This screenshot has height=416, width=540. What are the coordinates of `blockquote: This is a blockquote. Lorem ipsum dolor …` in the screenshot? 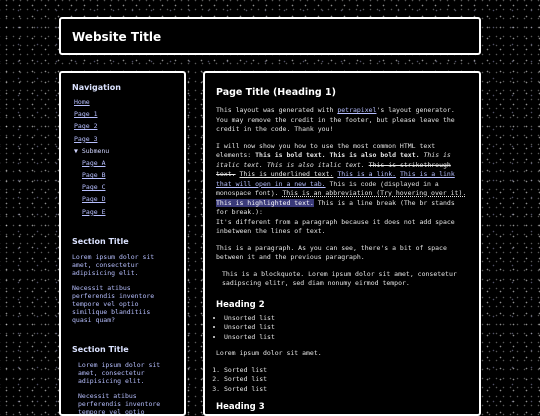 It's located at (345, 279).